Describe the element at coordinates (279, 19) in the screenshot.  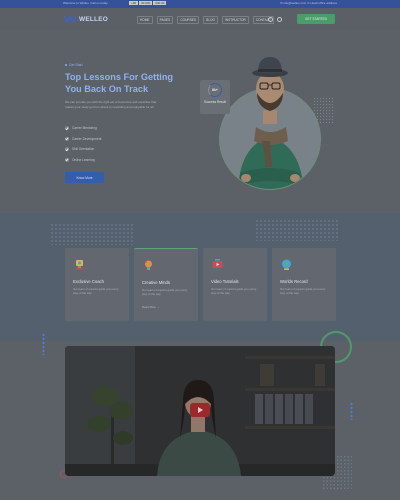
I see `cart-icon` at that location.